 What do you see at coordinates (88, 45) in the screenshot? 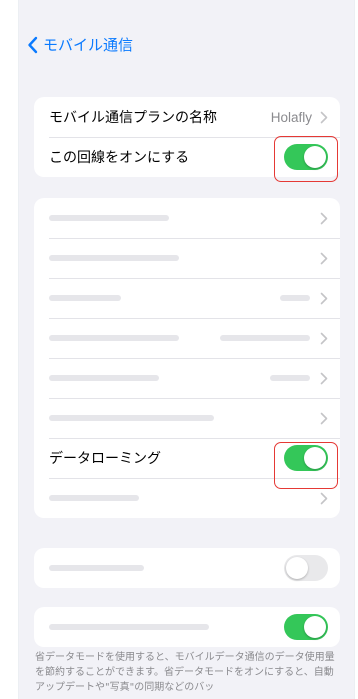
I see `back-label: モバイル通信` at bounding box center [88, 45].